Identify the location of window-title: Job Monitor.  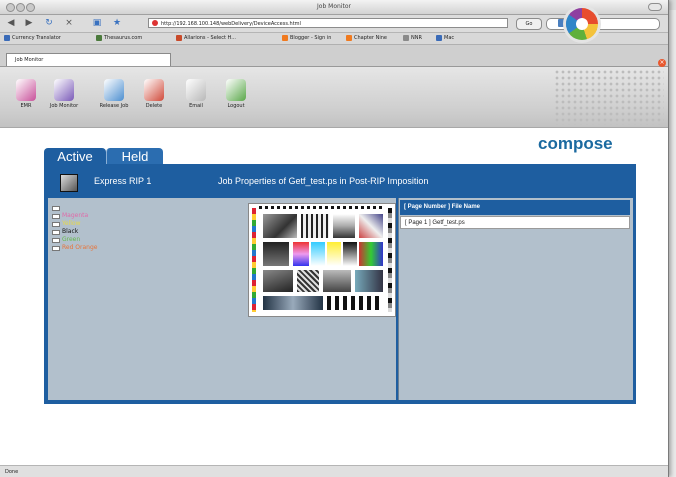
(334, 6).